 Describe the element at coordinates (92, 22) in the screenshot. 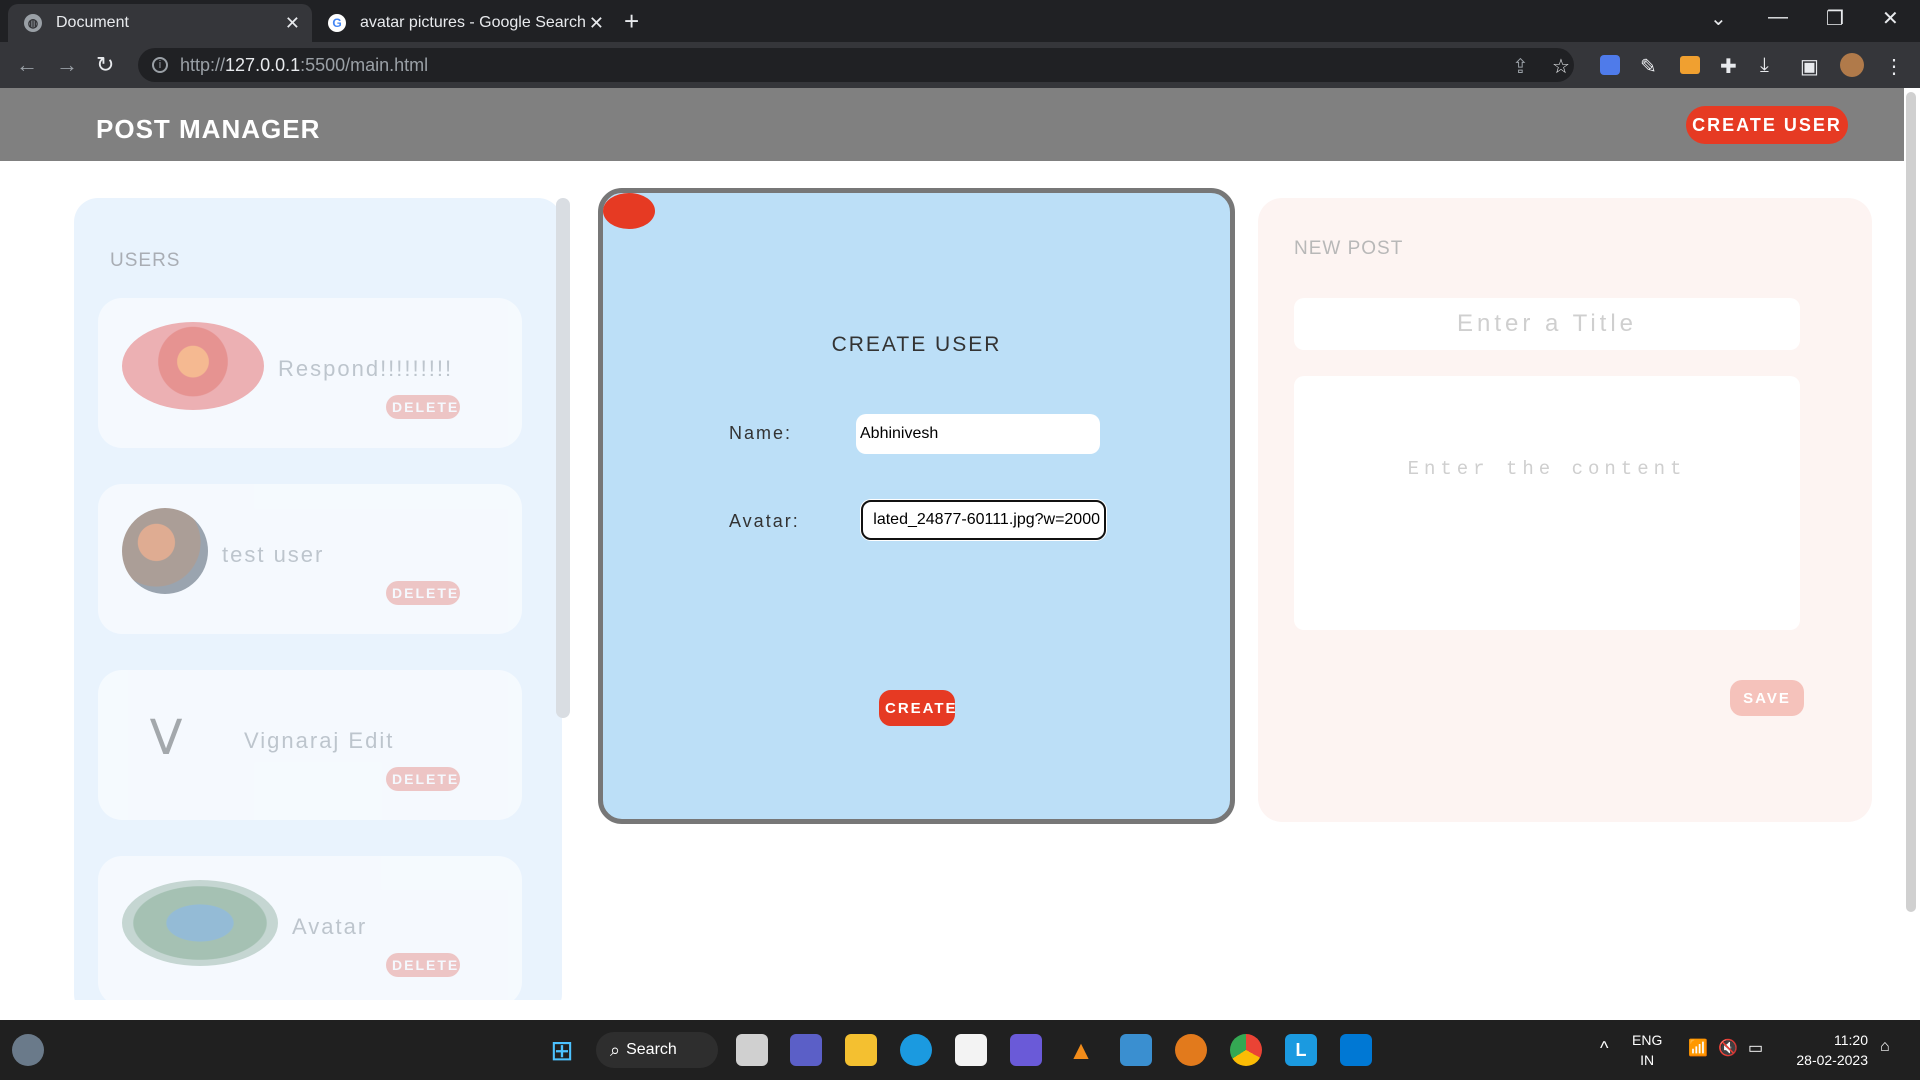

I see `tab-title: Document` at that location.